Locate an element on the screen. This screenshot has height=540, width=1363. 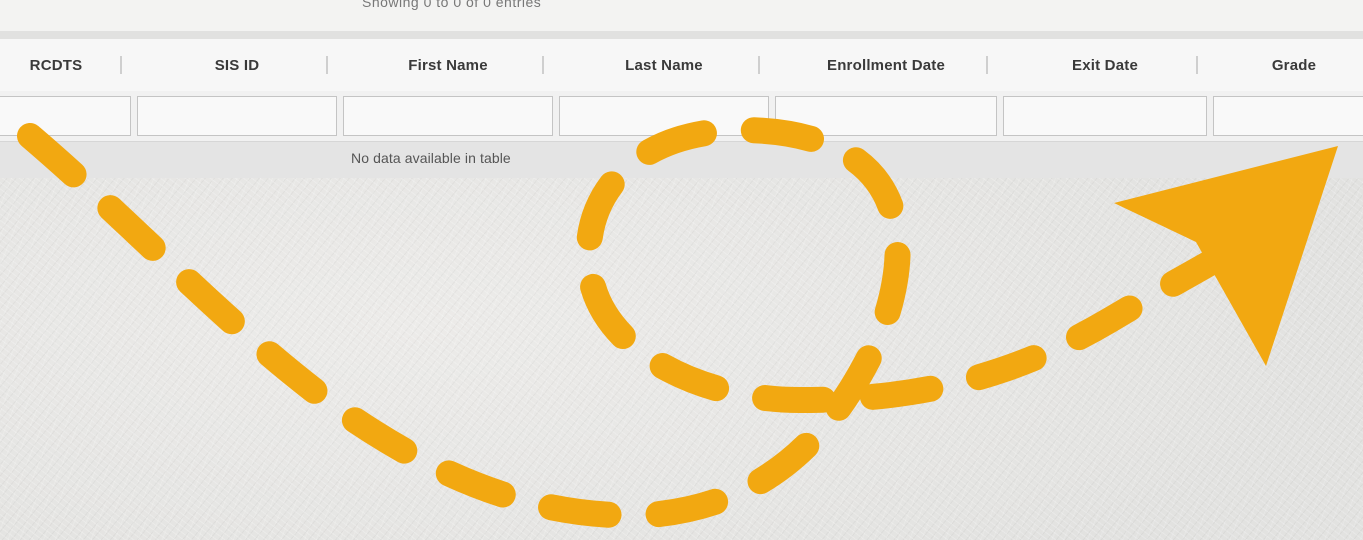
column-header-label: Exit Date is located at coordinates (1105, 65).